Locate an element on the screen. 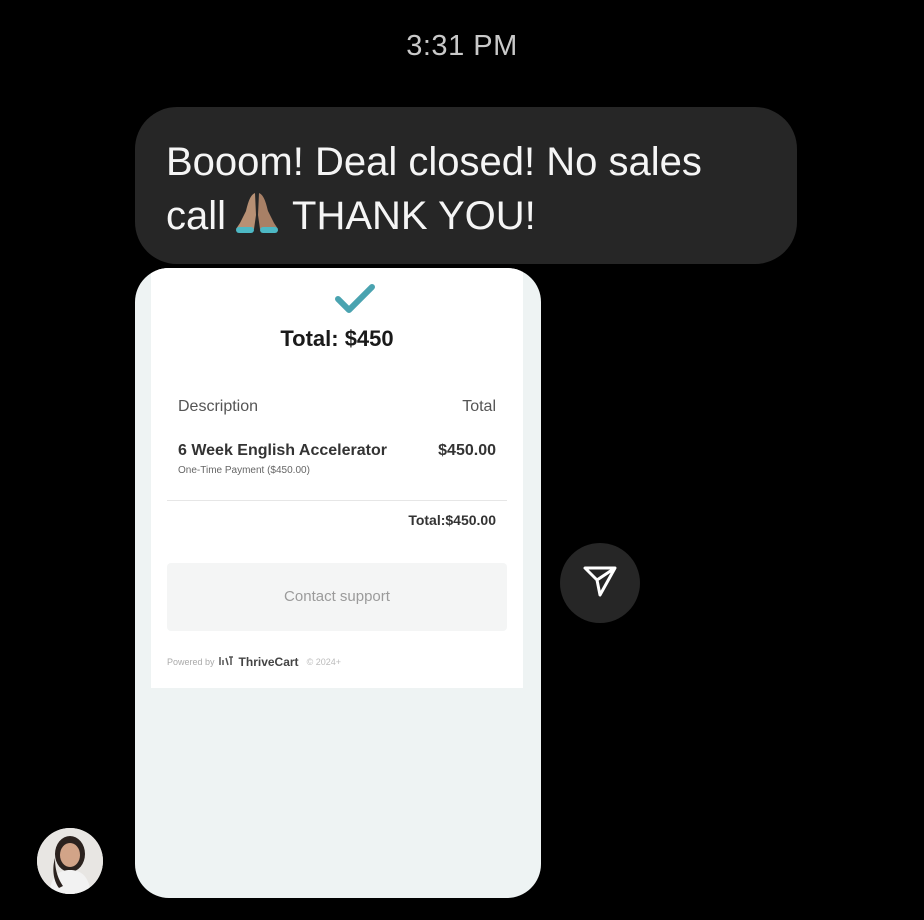 This screenshot has height=920, width=924. receipt-total-title: Total: $450 is located at coordinates (337, 338).